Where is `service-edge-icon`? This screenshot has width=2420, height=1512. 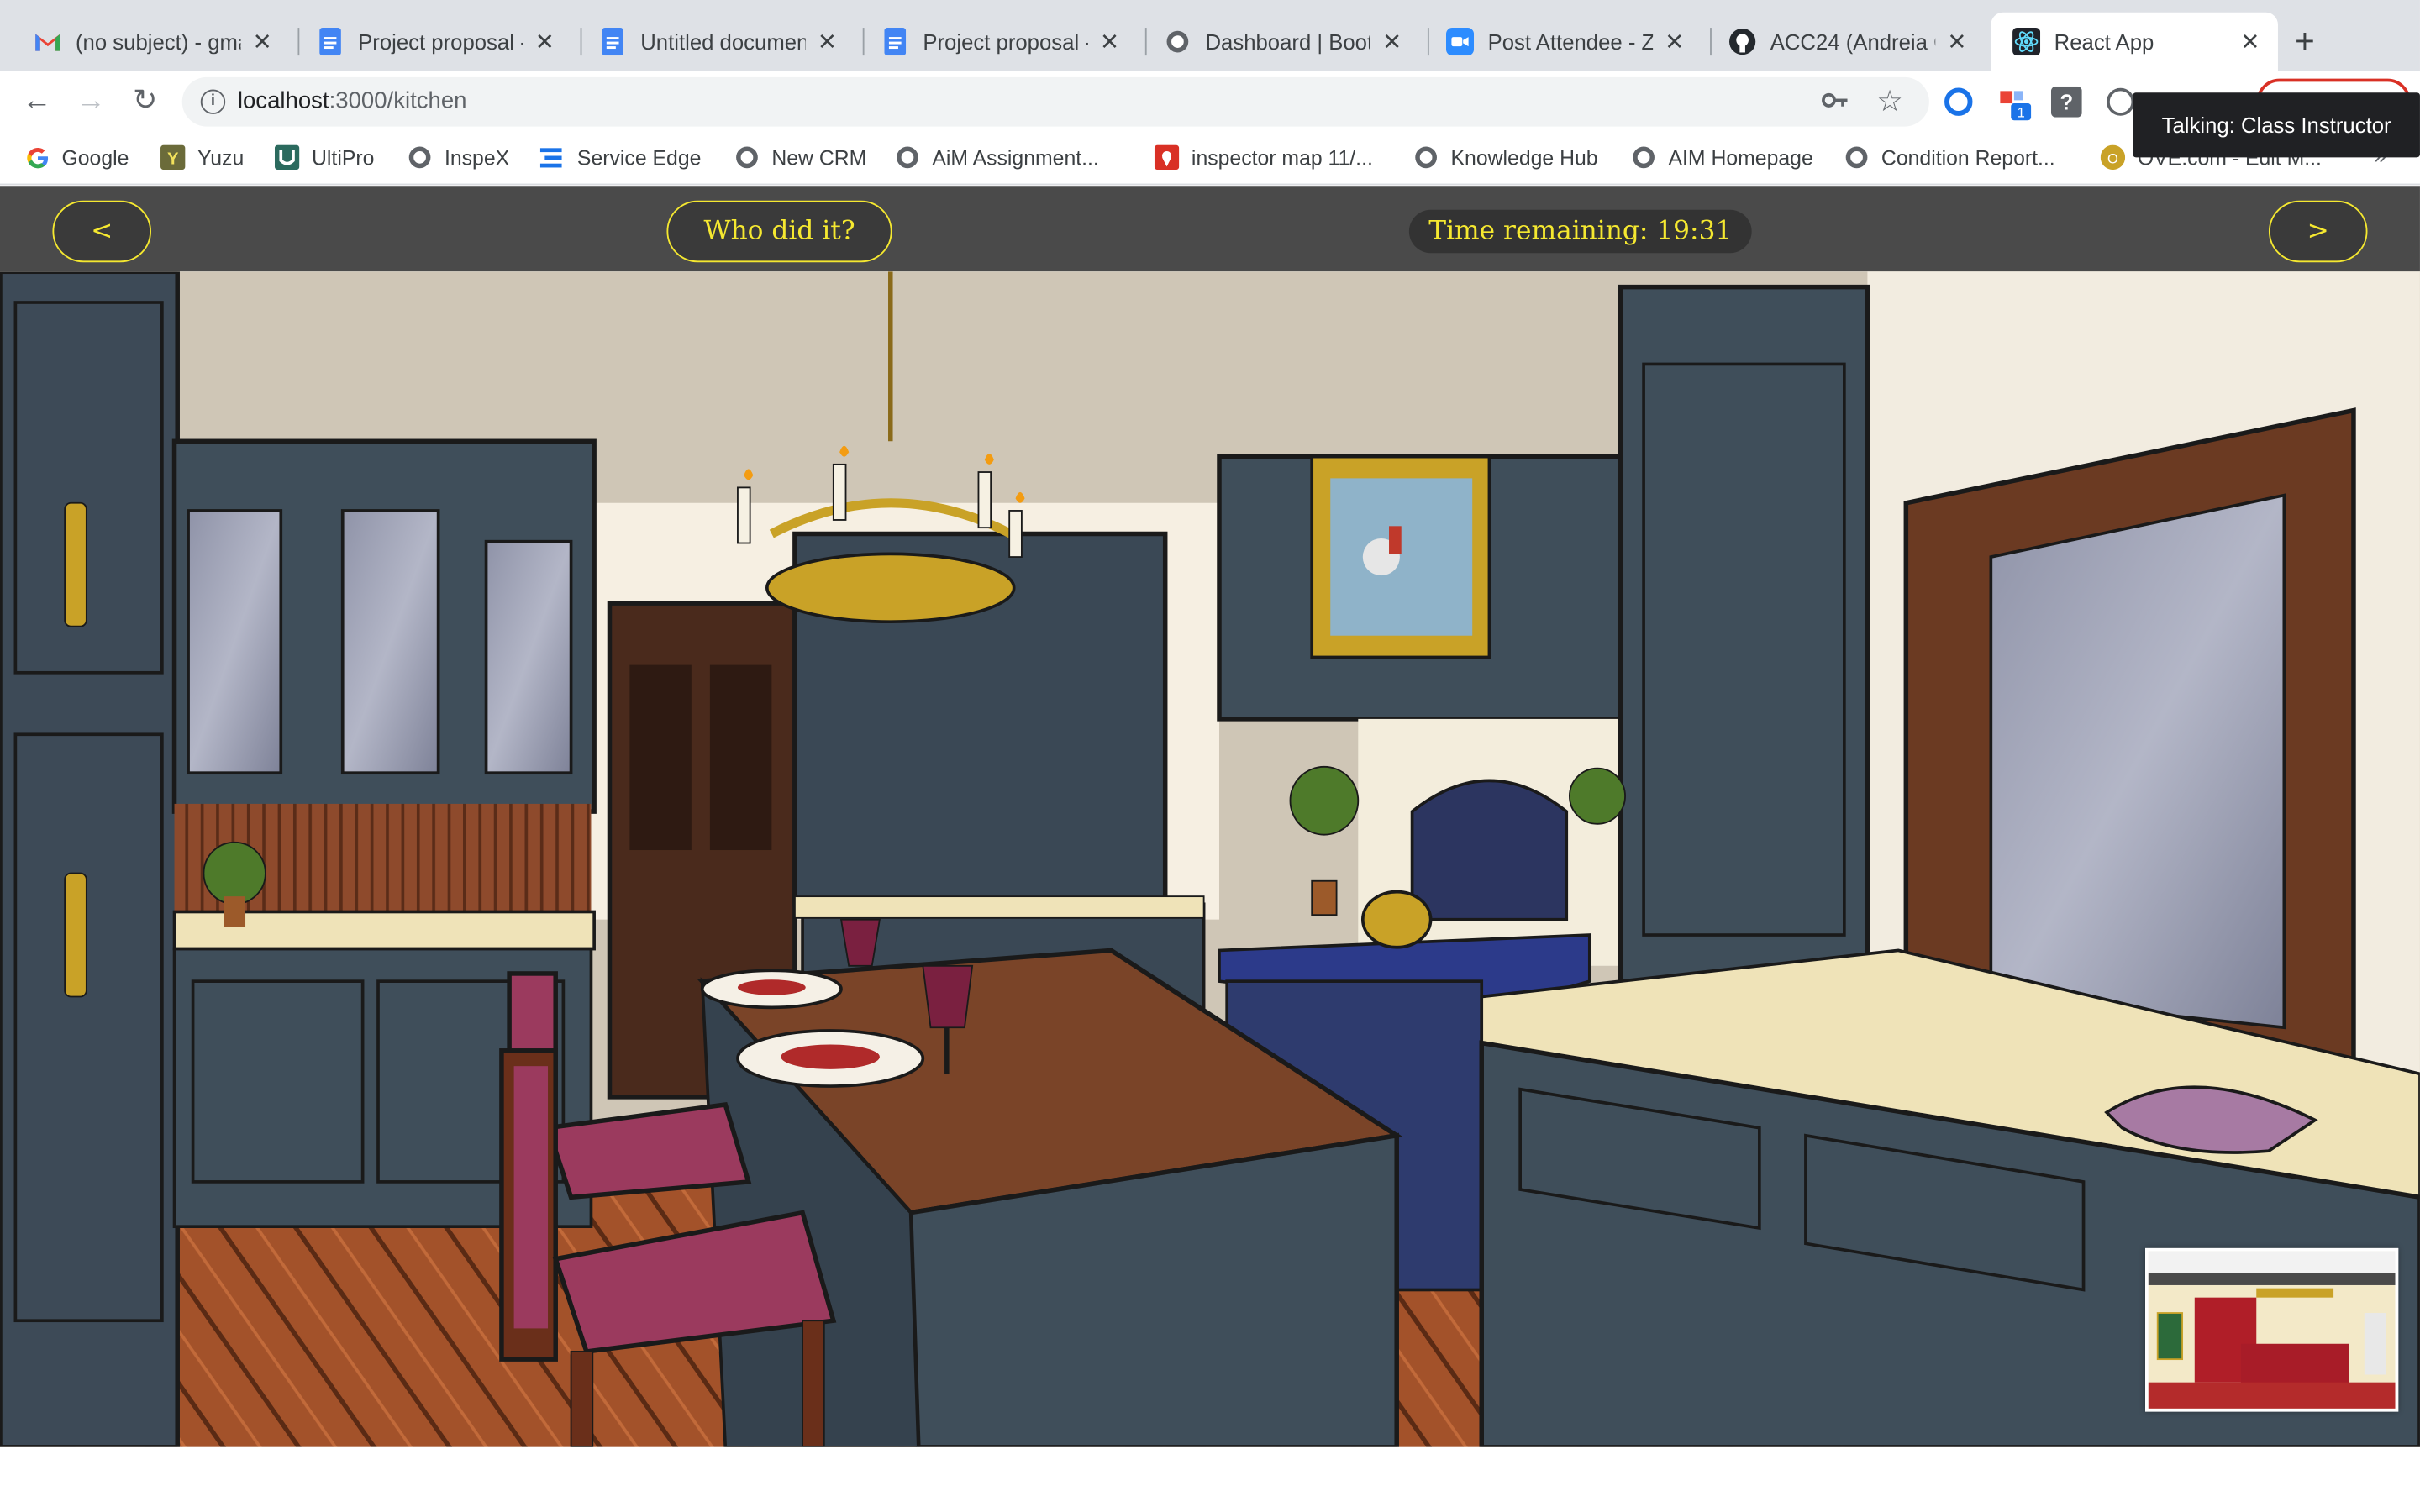
service-edge-icon is located at coordinates (552, 157).